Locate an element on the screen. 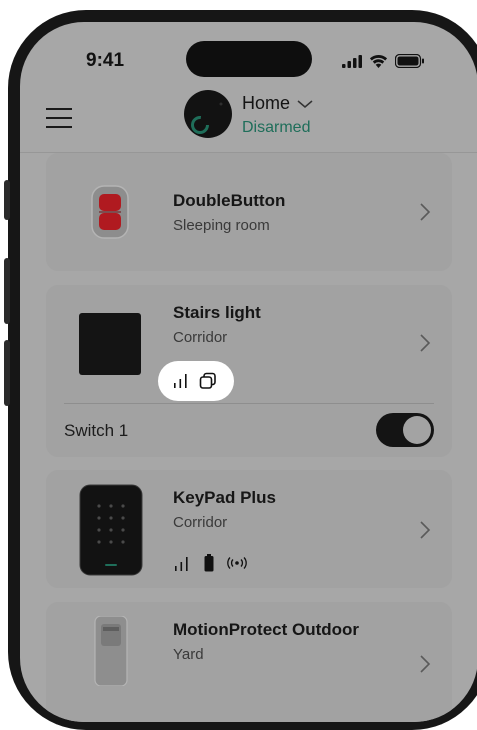 This screenshot has height=730, width=477. reader-icon is located at coordinates (237, 563).